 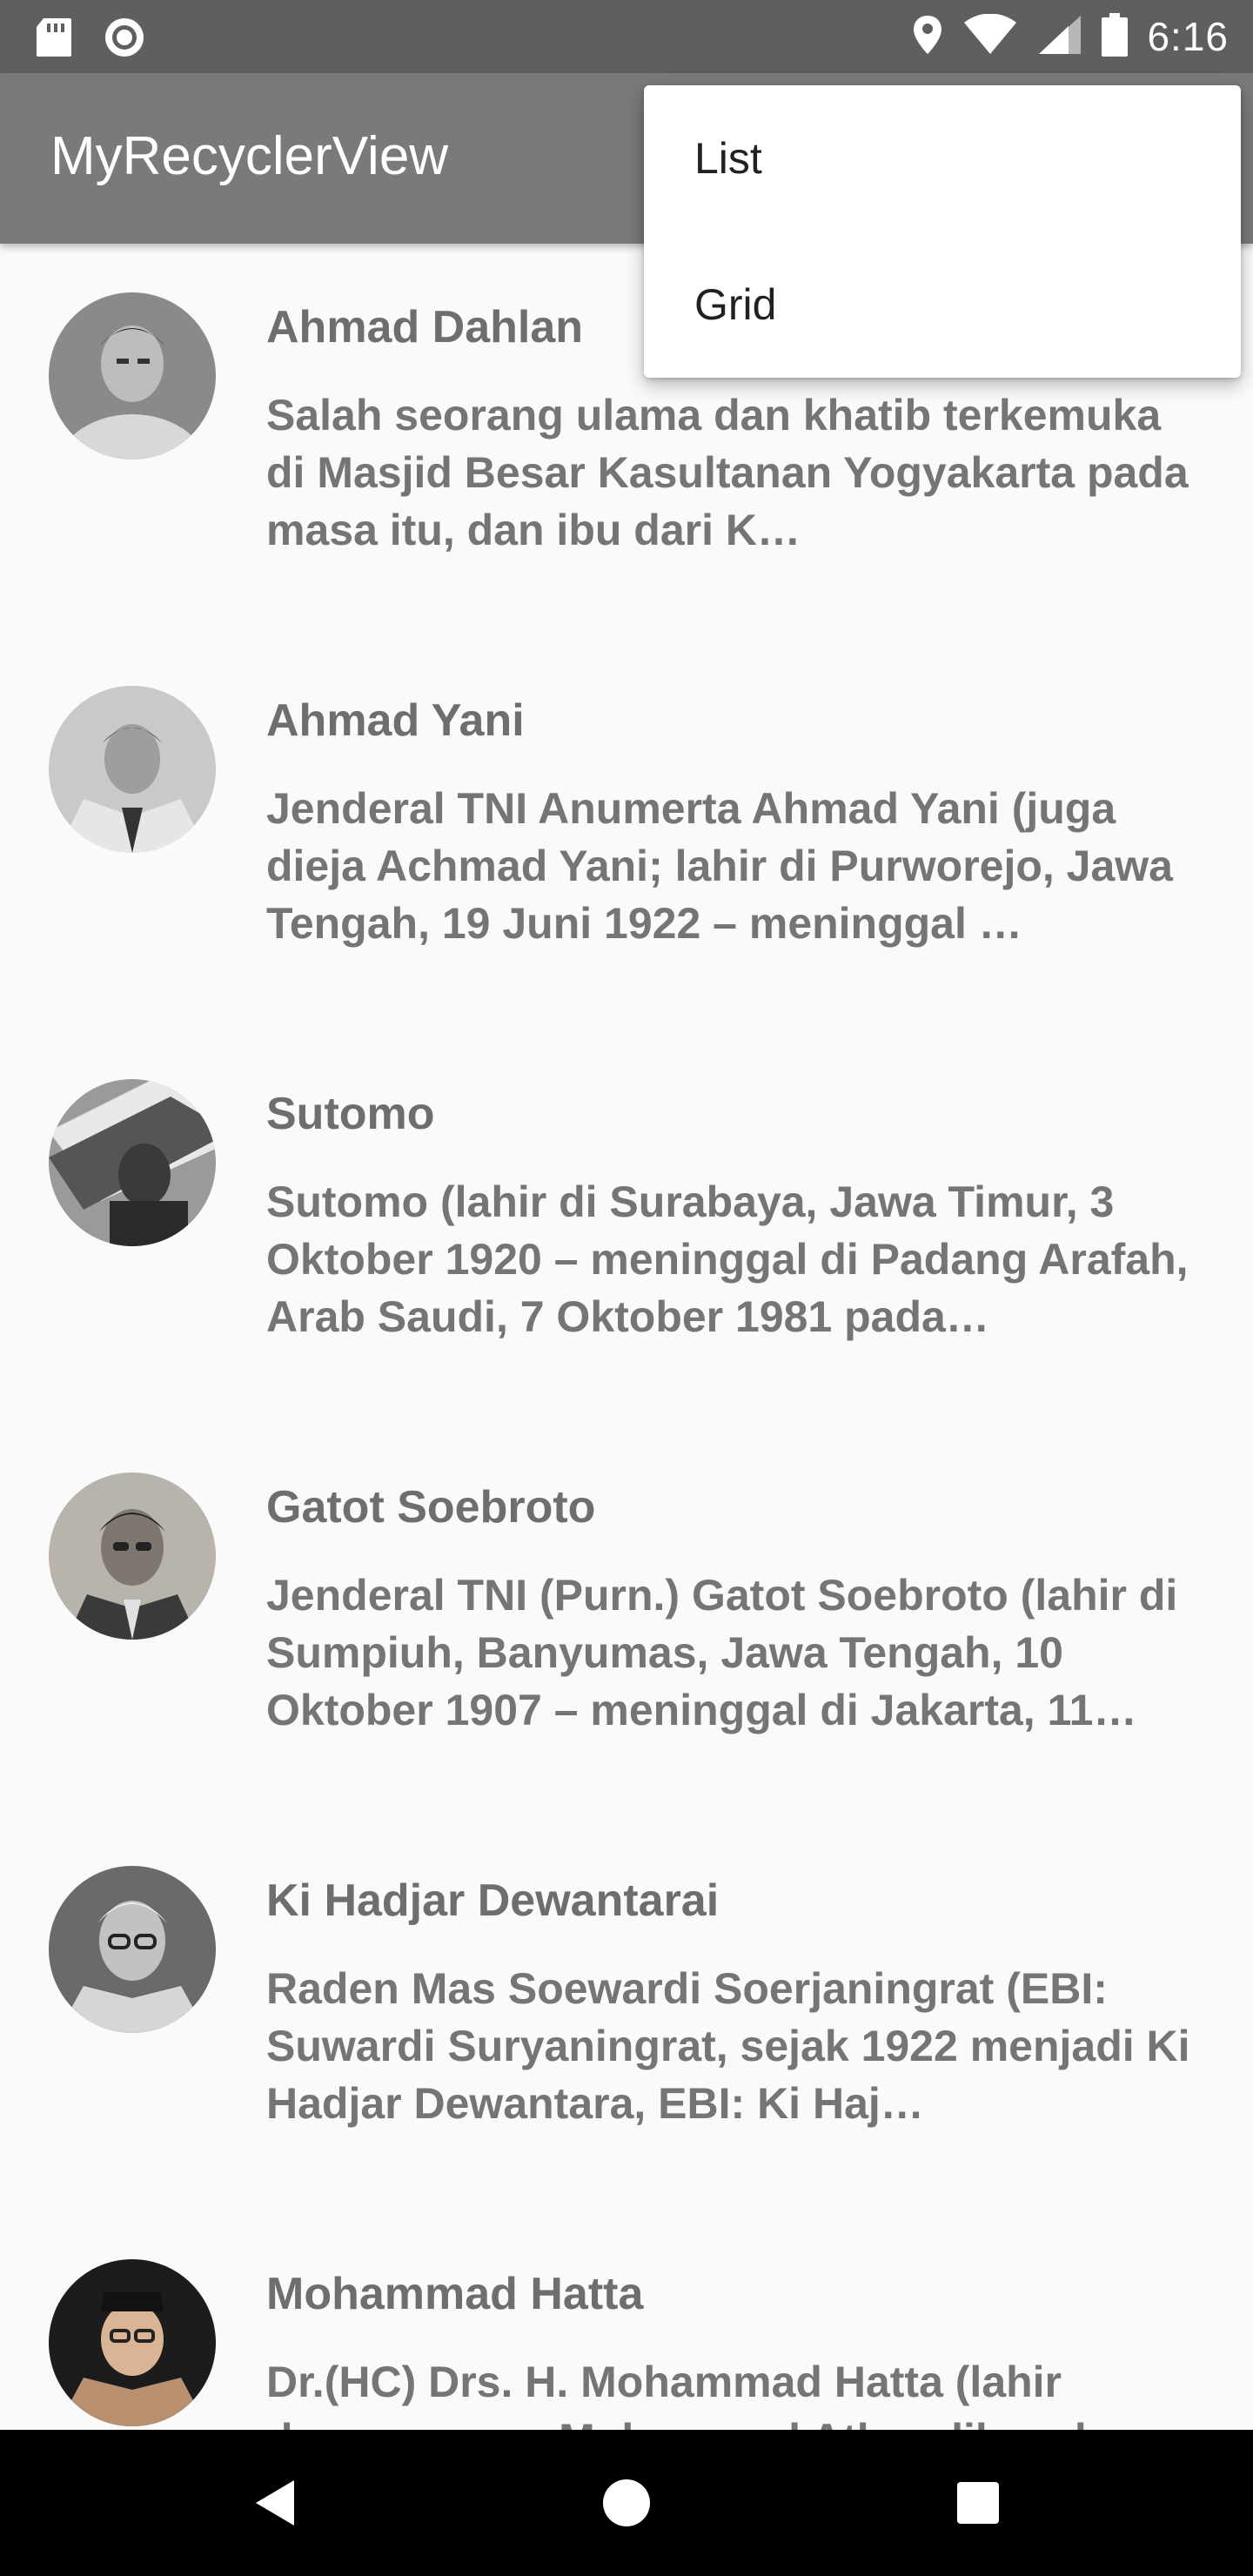 I want to click on record-icon, so click(x=124, y=40).